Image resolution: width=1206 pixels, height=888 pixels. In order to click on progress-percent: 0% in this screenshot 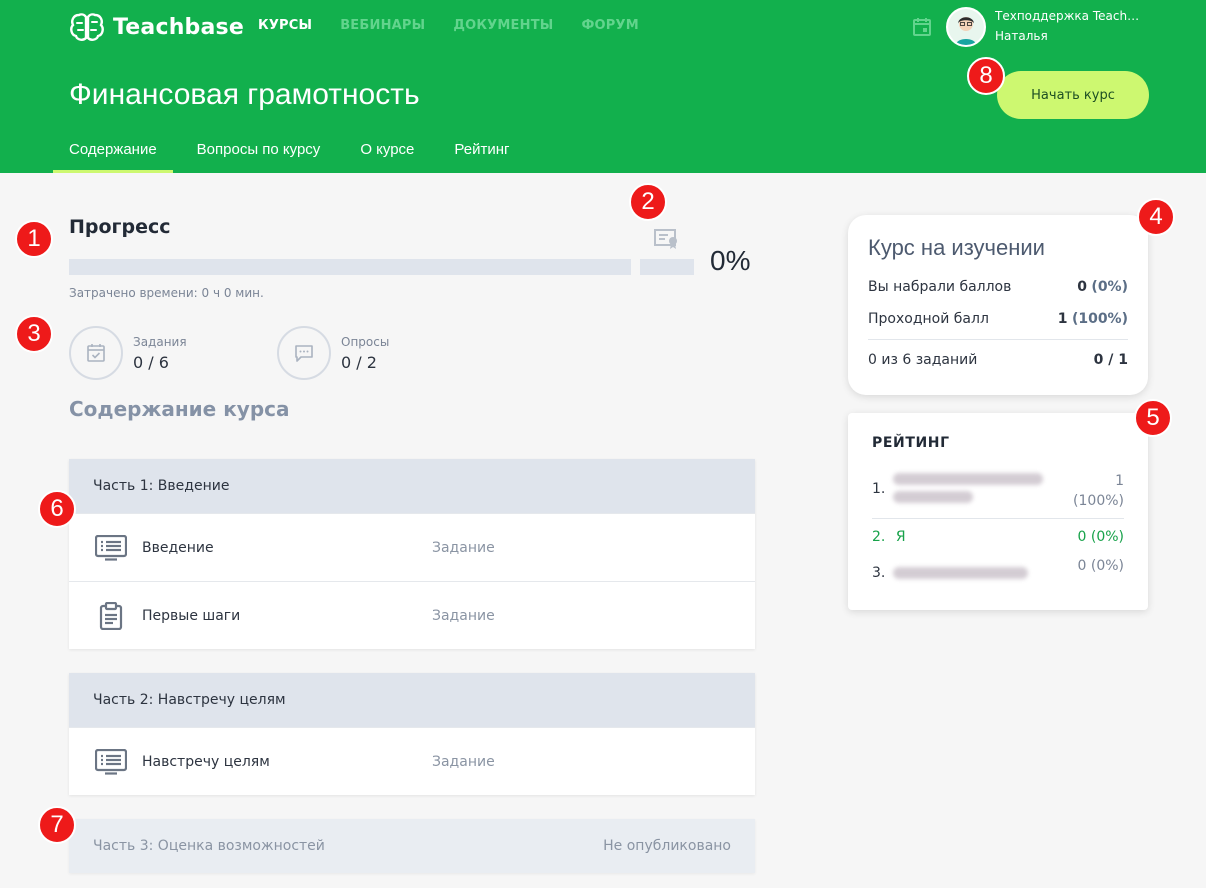, I will do `click(730, 260)`.